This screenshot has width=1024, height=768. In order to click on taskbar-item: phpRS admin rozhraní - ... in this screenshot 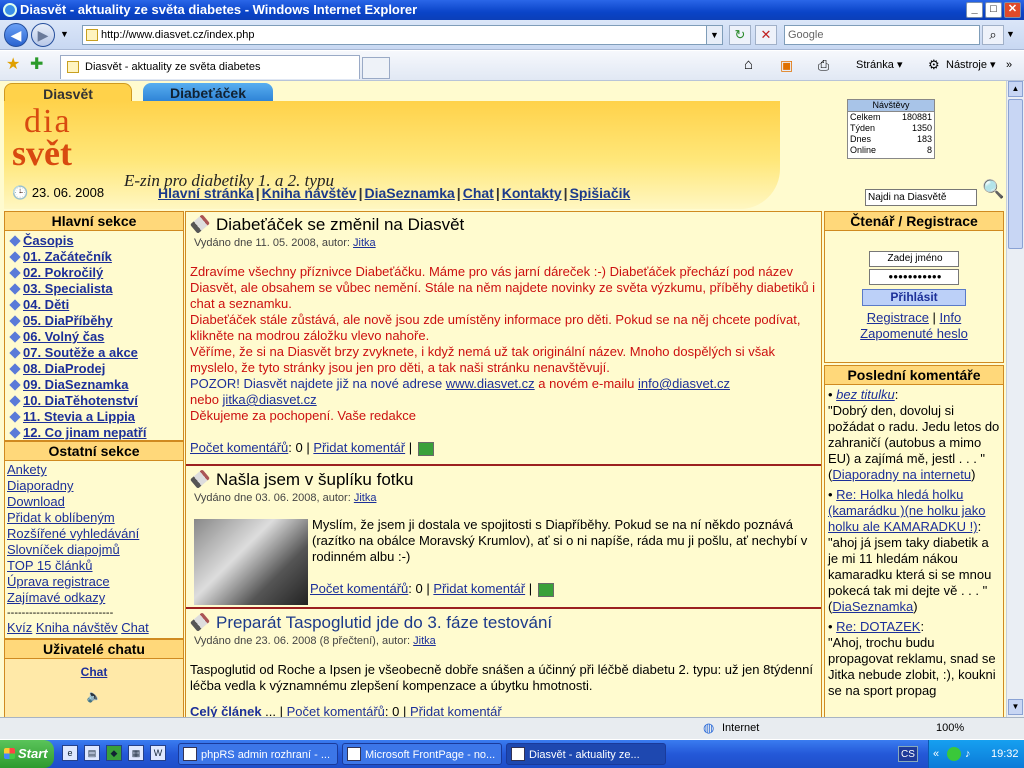, I will do `click(258, 754)`.